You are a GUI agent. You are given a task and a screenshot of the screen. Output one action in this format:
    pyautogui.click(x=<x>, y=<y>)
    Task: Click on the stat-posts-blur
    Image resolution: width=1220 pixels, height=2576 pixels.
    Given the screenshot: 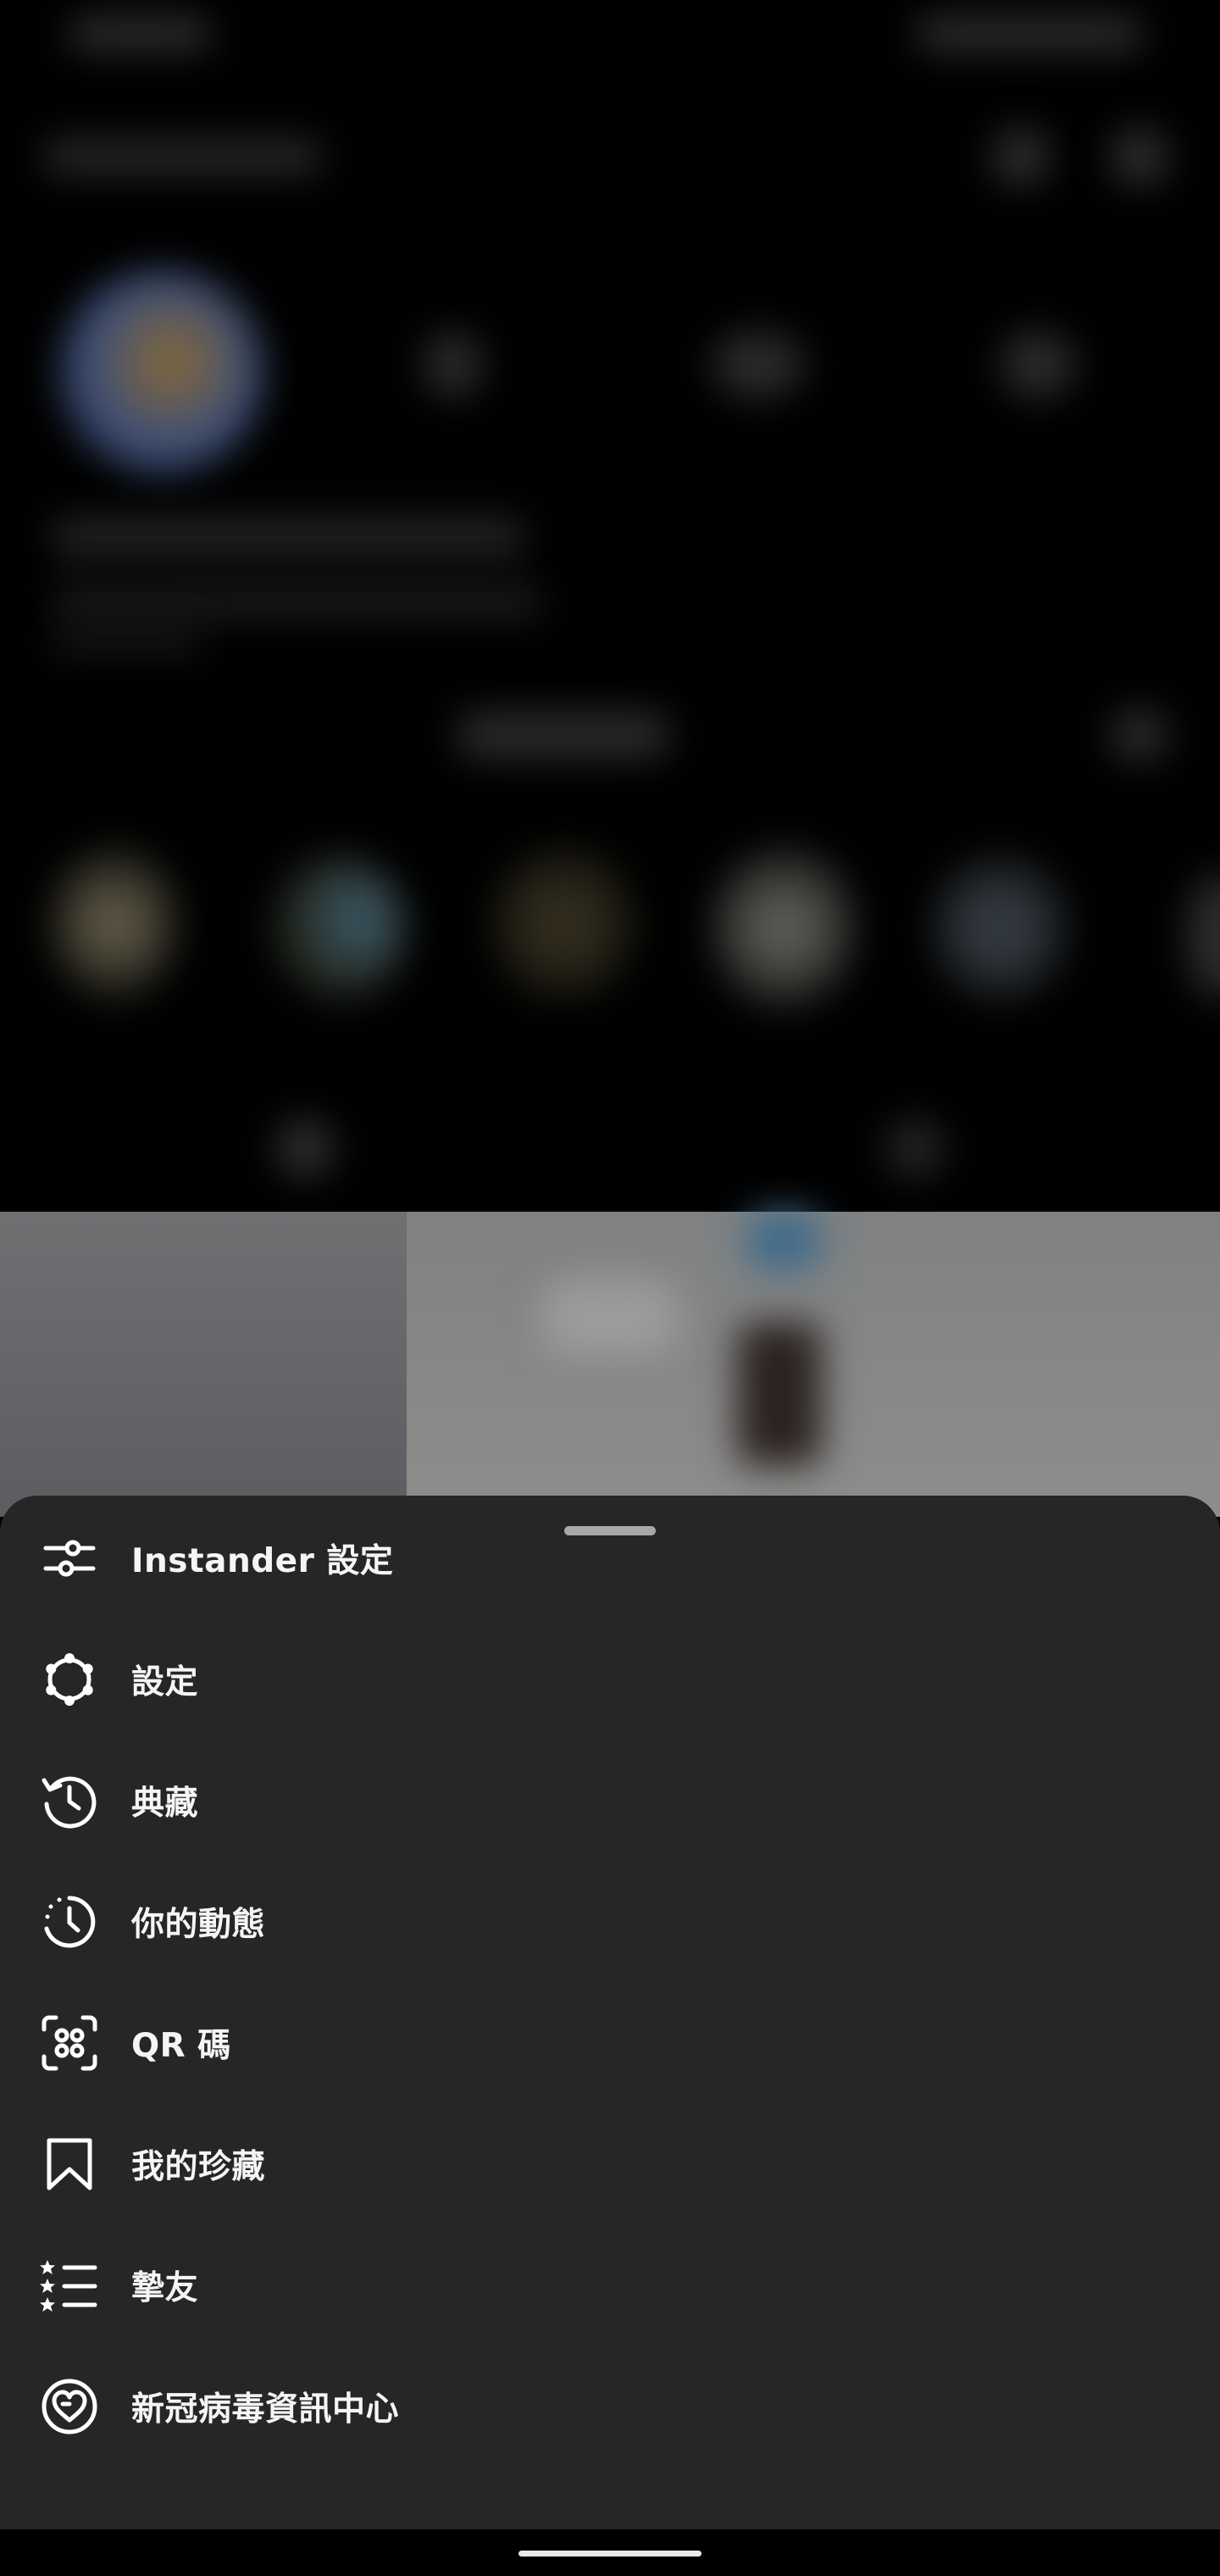 What is the action you would take?
    pyautogui.click(x=453, y=364)
    